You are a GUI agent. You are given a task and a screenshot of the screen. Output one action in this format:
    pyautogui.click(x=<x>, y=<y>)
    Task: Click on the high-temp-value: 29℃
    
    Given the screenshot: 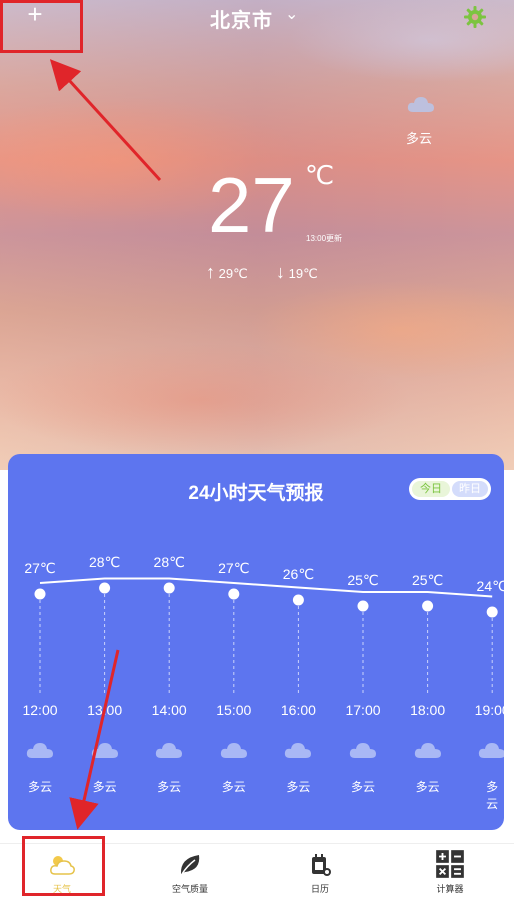 What is the action you would take?
    pyautogui.click(x=233, y=273)
    